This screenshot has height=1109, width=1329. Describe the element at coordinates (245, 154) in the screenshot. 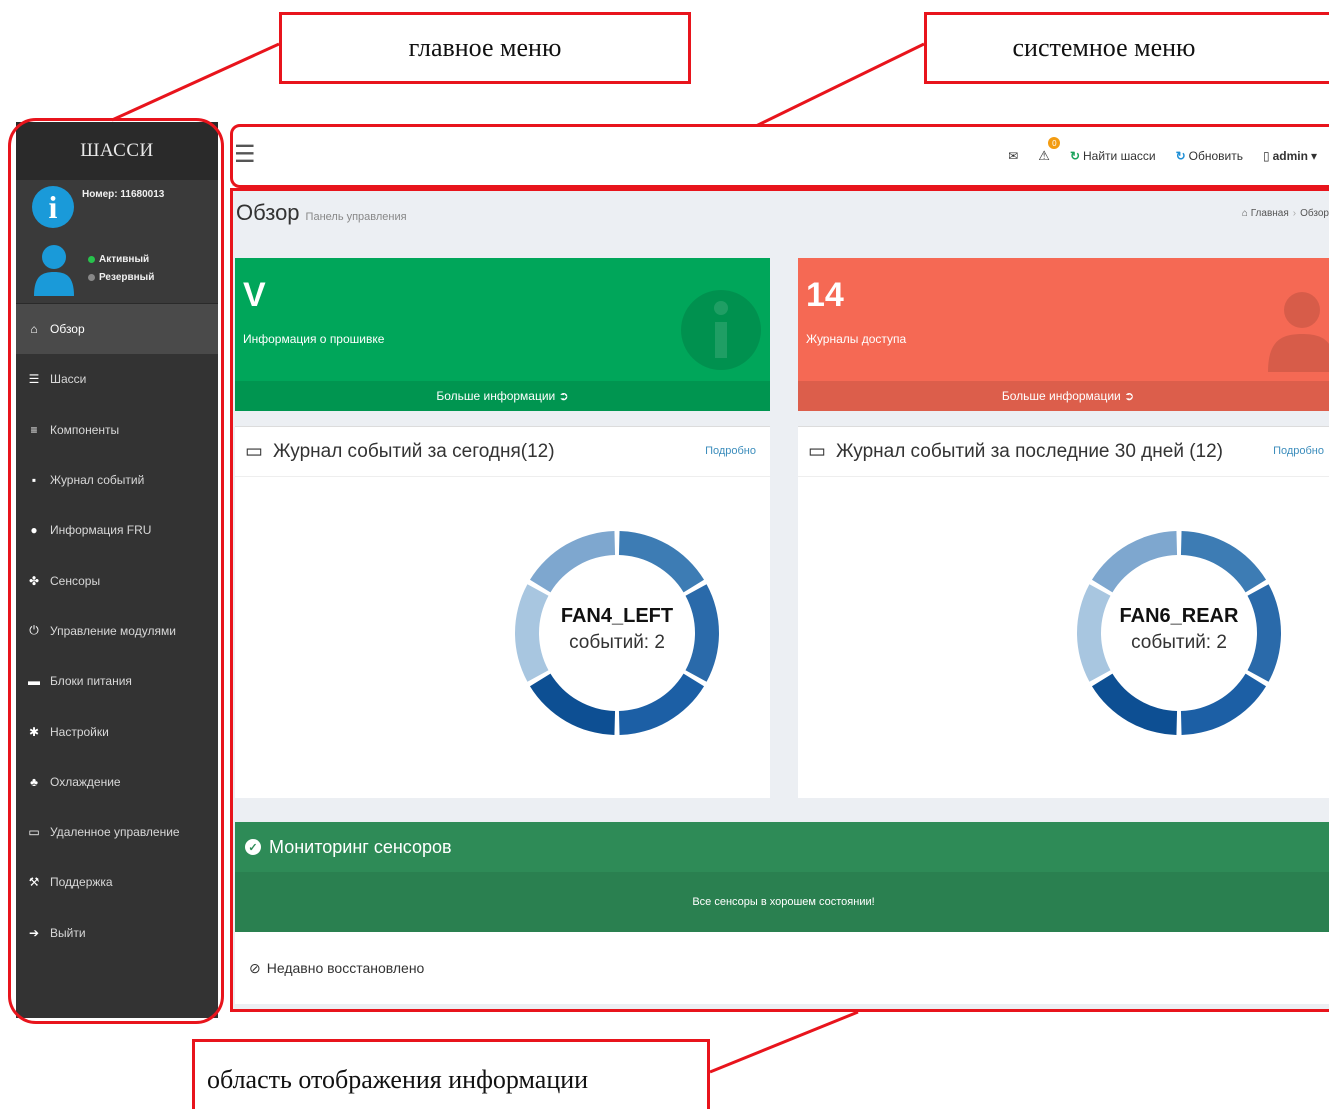

I see `menu-toggle-icon: ☰` at that location.